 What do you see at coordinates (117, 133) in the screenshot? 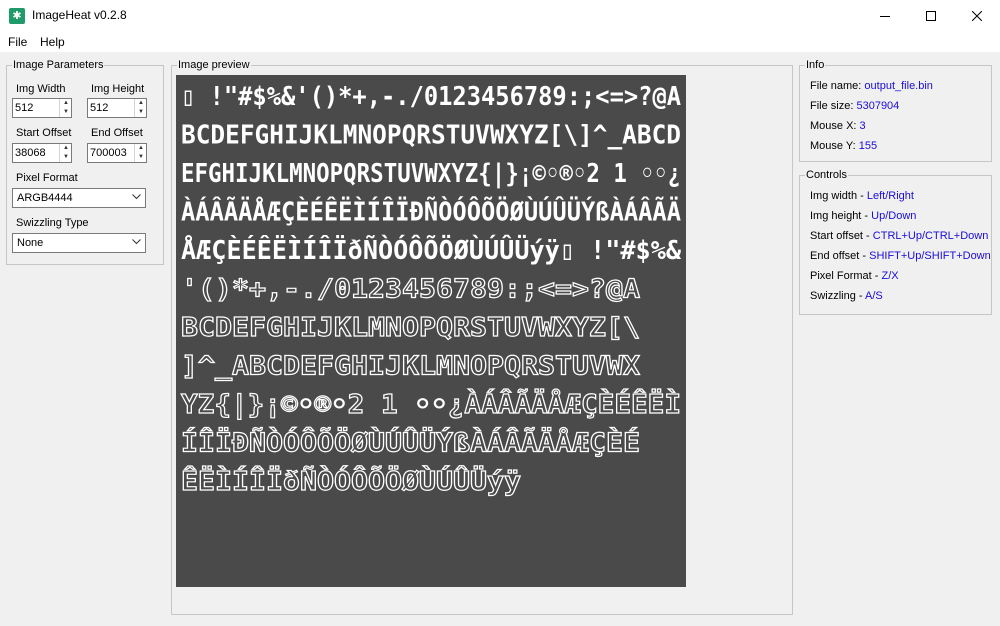
I see `end-offset-label: End Offset` at bounding box center [117, 133].